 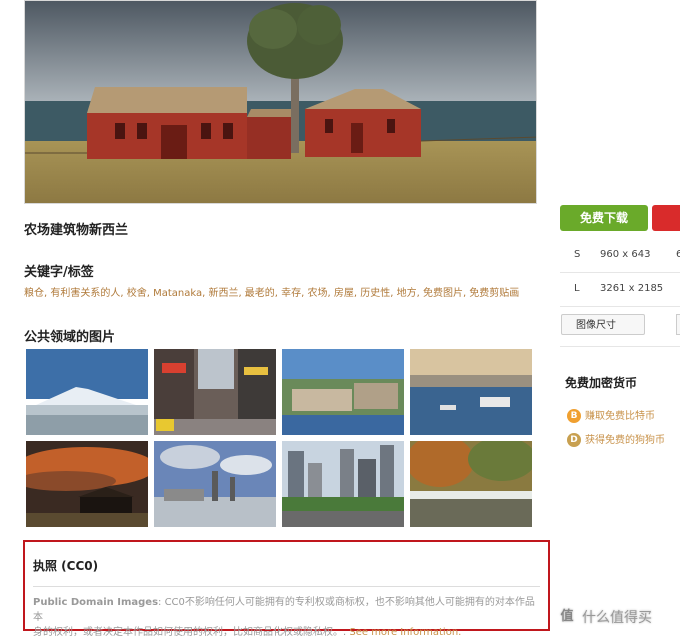 I want to click on watermark-text: 什么值得买, so click(x=617, y=618).